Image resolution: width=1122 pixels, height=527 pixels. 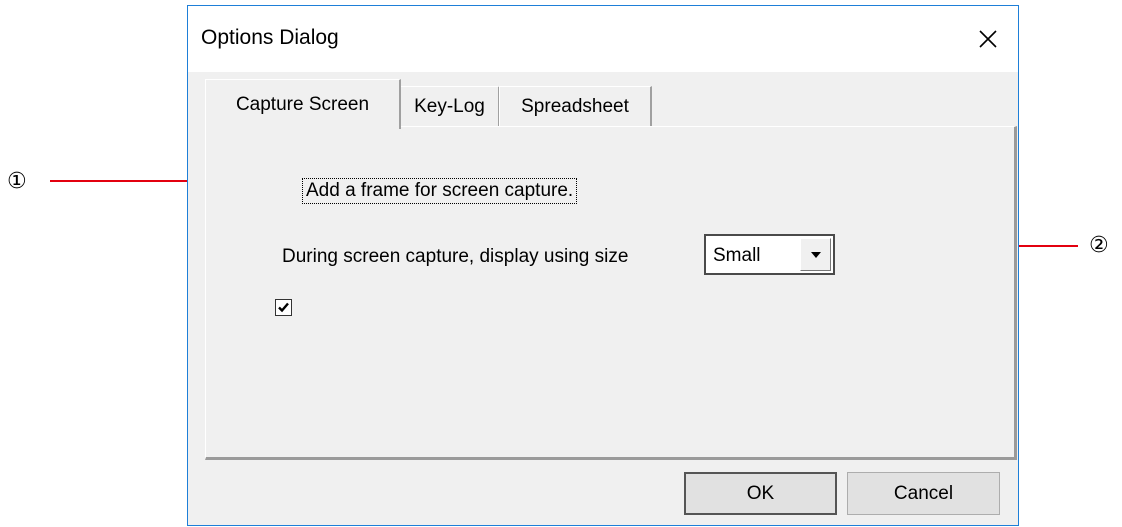 What do you see at coordinates (439, 191) in the screenshot?
I see `frame-checkbox-label: Add a frame for screen capture.` at bounding box center [439, 191].